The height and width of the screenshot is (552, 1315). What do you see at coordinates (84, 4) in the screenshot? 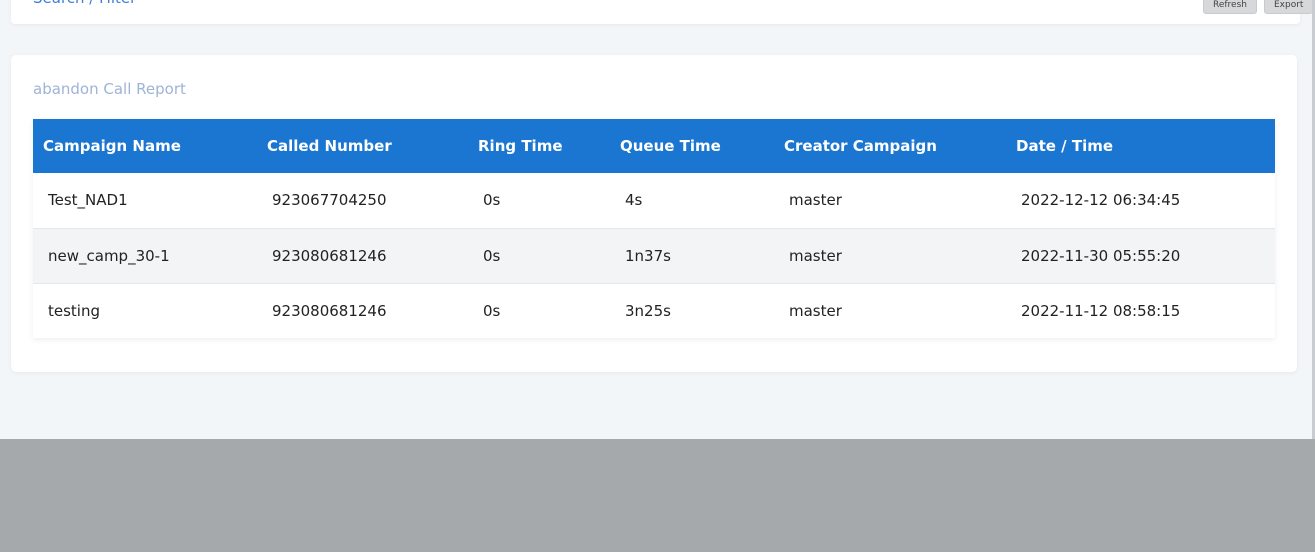
I see `filter-toggle-link: Search / Filter` at bounding box center [84, 4].